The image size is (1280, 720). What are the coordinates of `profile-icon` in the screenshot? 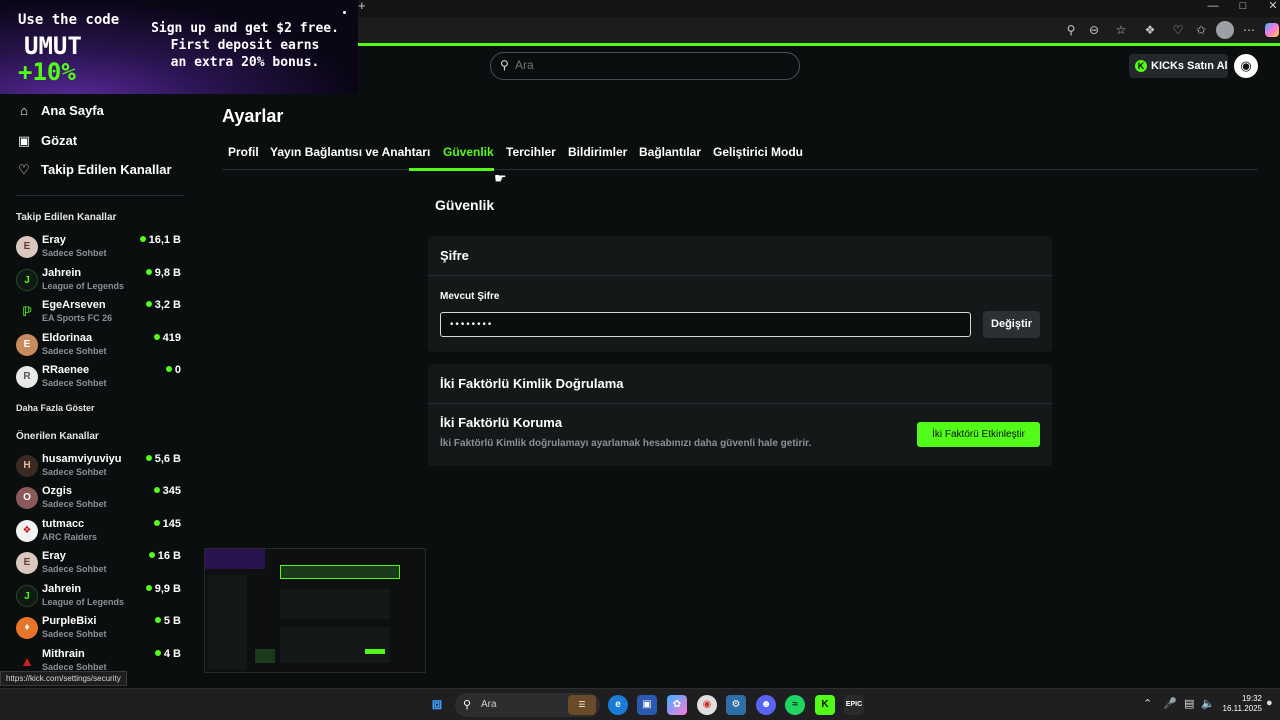 It's located at (1225, 30).